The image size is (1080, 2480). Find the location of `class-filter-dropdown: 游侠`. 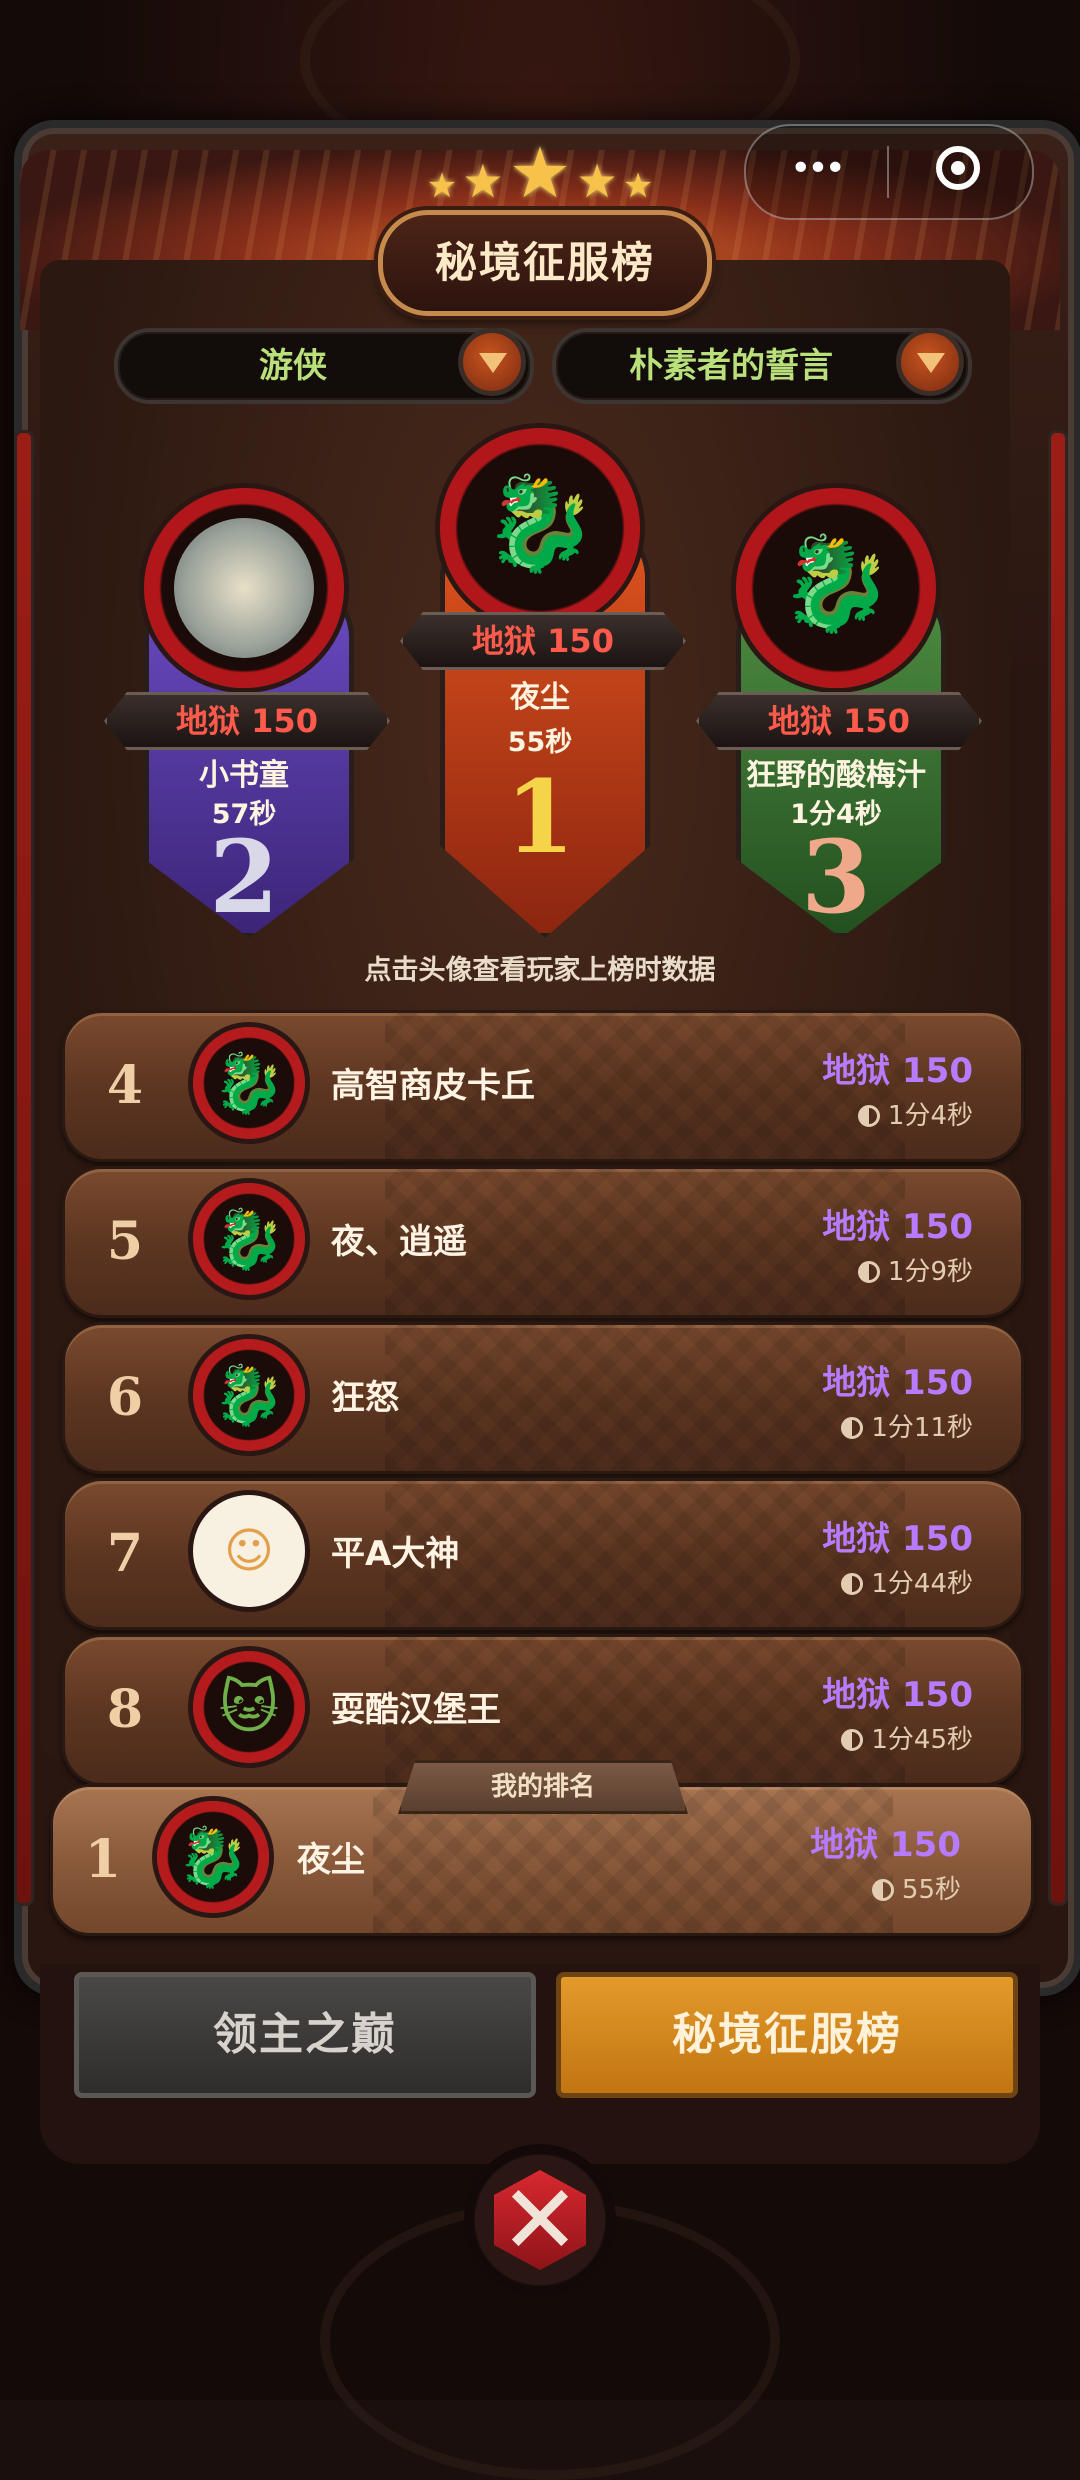

class-filter-dropdown: 游侠 is located at coordinates (324, 366).